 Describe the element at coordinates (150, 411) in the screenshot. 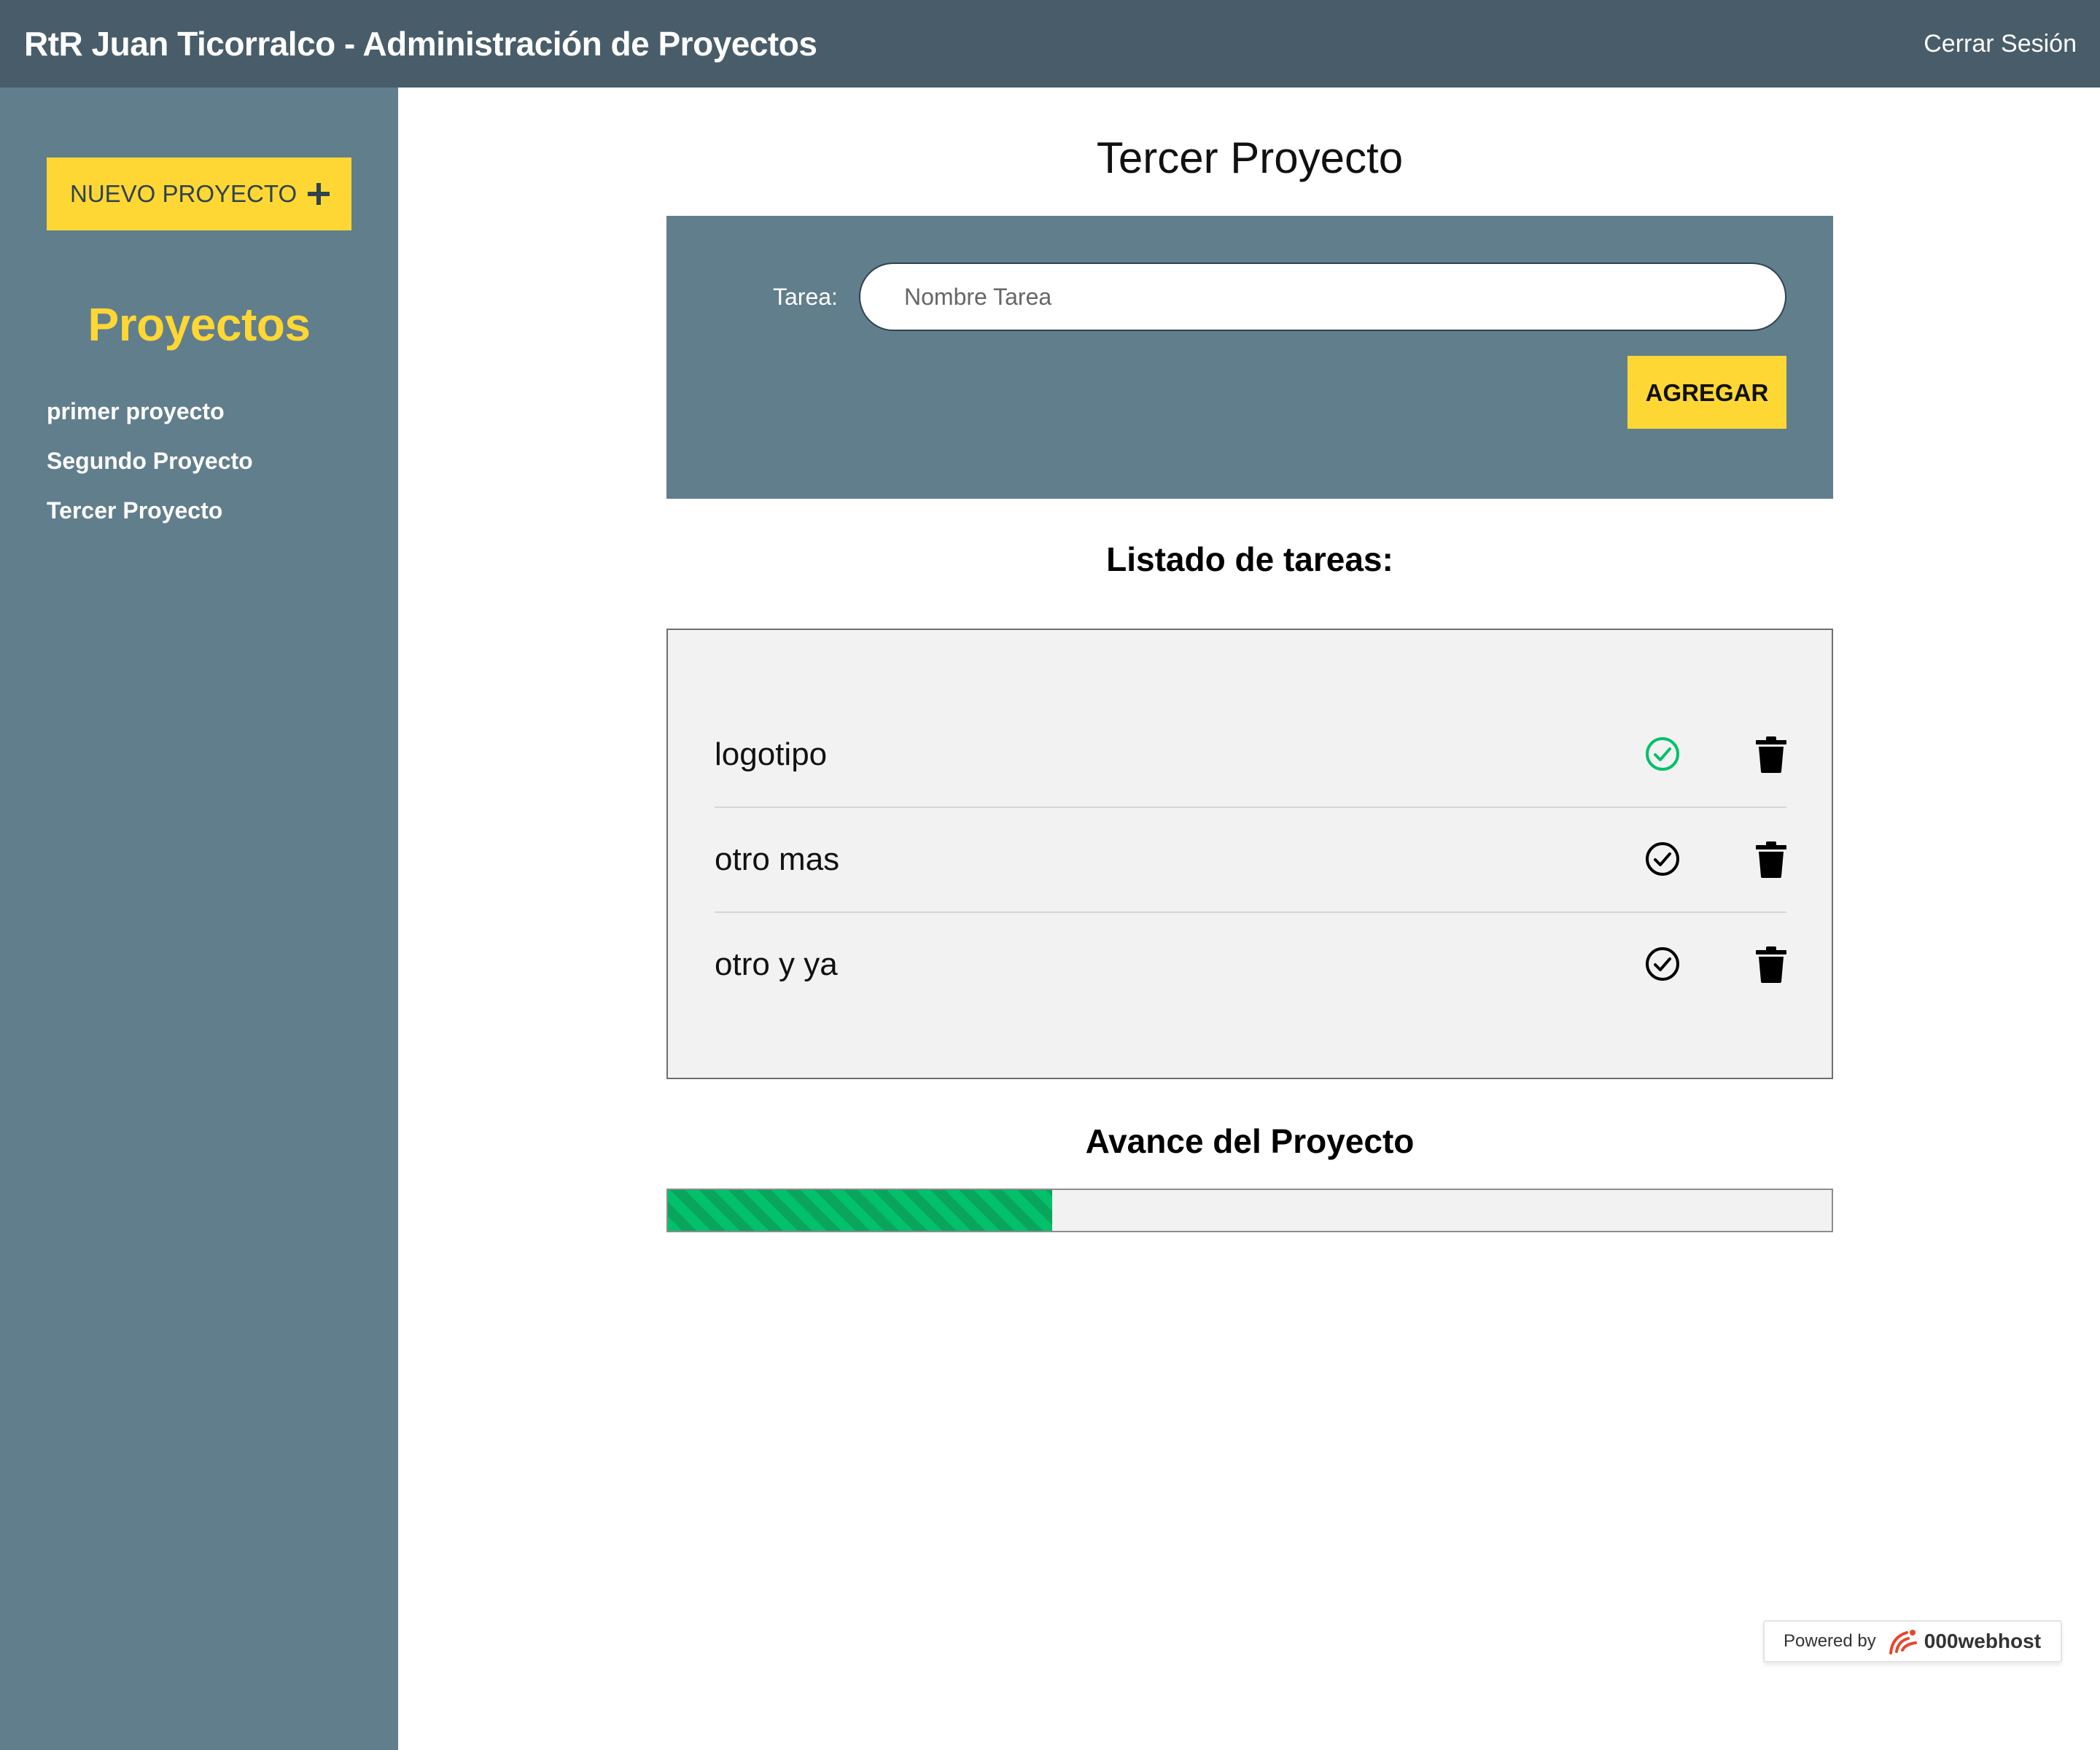

I see `sidebar-item-primer-proyecto: primer proyecto` at that location.